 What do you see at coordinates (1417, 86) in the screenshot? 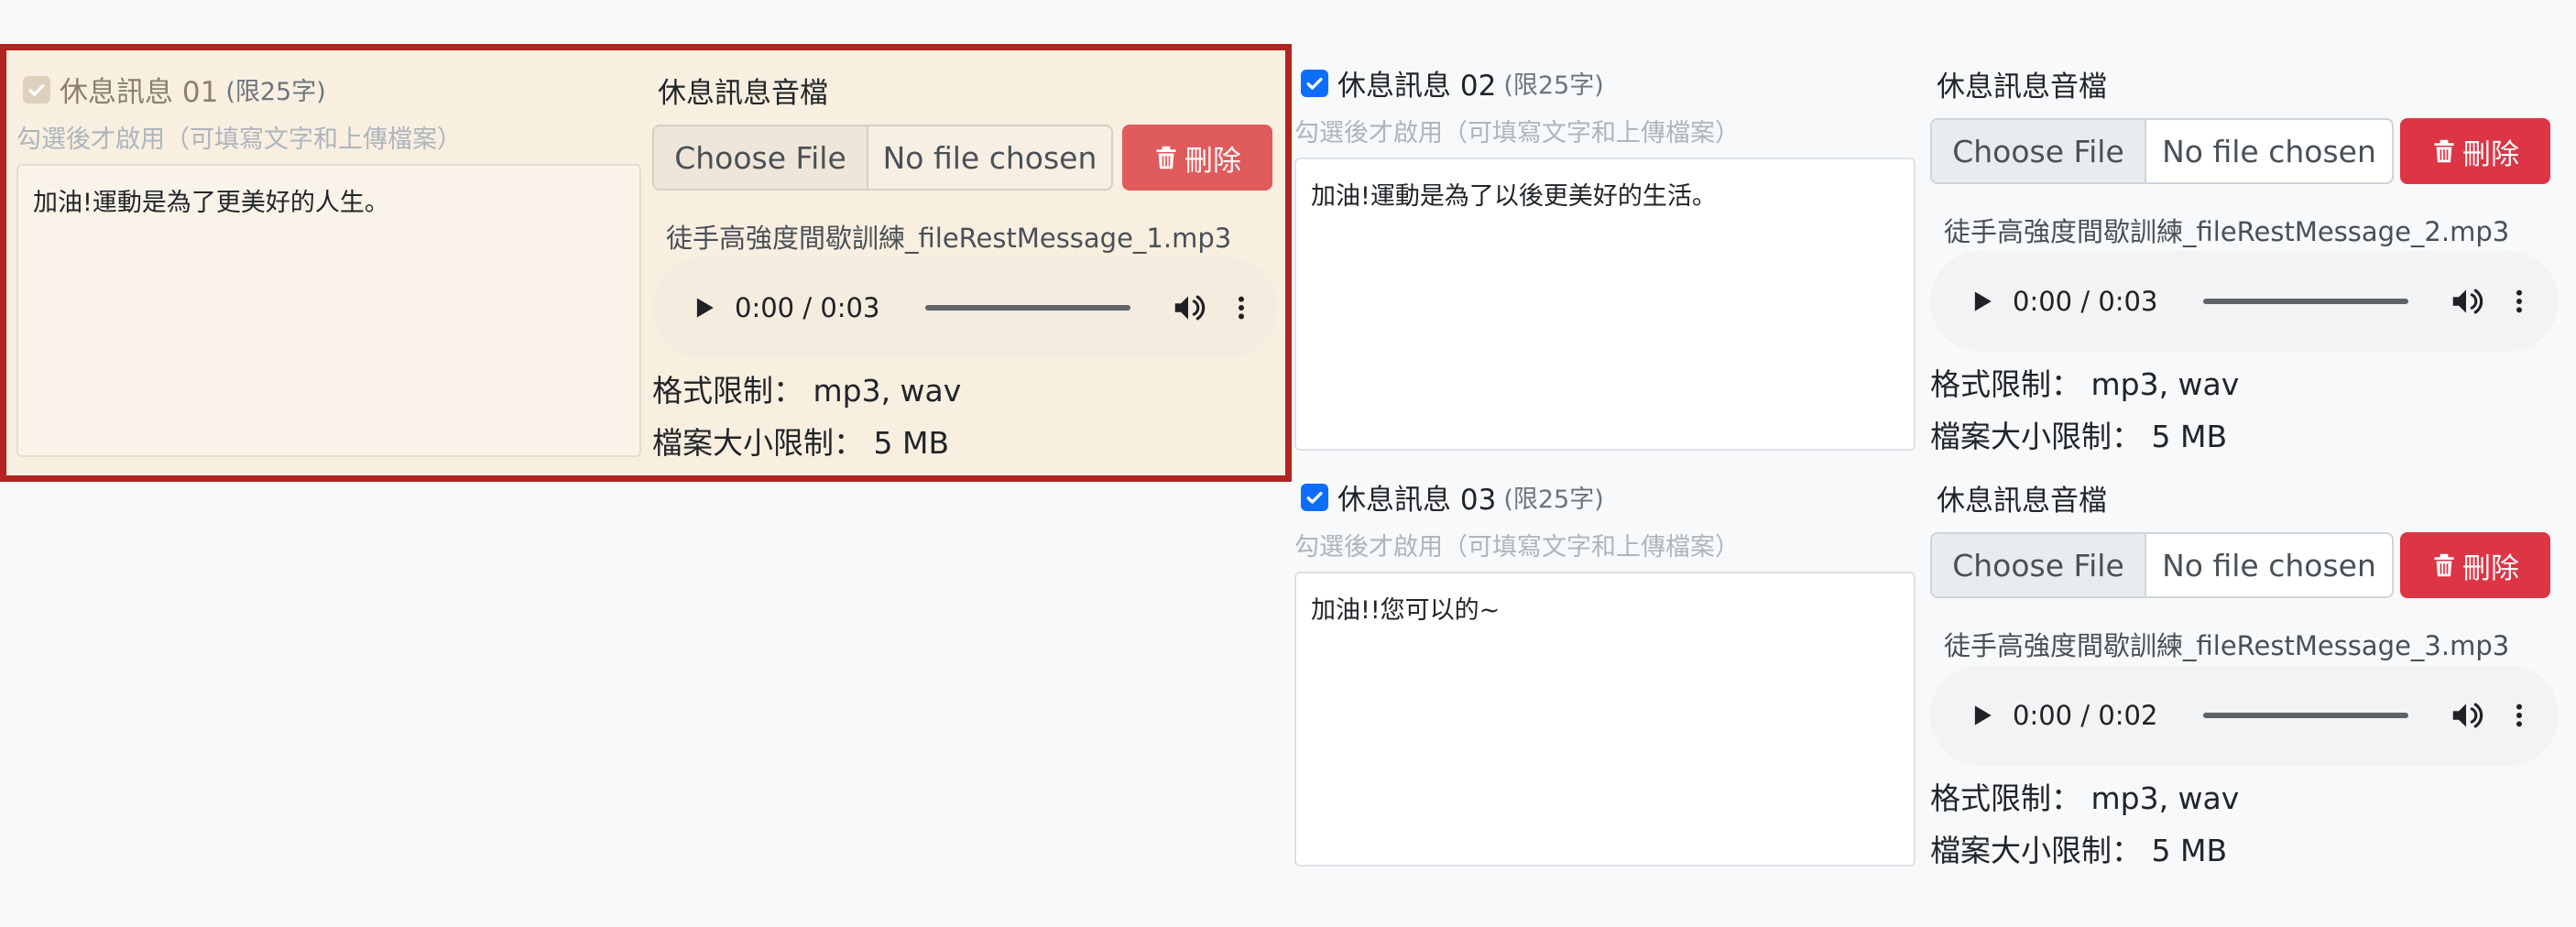
I see `message-title: 休息訊息 02` at bounding box center [1417, 86].